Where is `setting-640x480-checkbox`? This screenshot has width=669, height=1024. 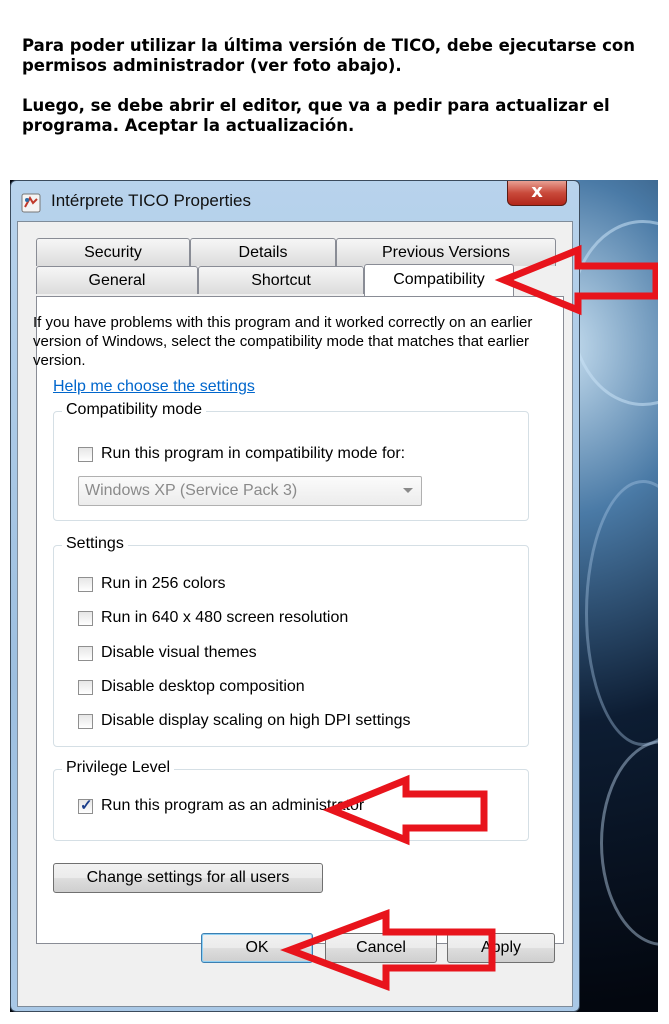
setting-640x480-checkbox is located at coordinates (85, 618).